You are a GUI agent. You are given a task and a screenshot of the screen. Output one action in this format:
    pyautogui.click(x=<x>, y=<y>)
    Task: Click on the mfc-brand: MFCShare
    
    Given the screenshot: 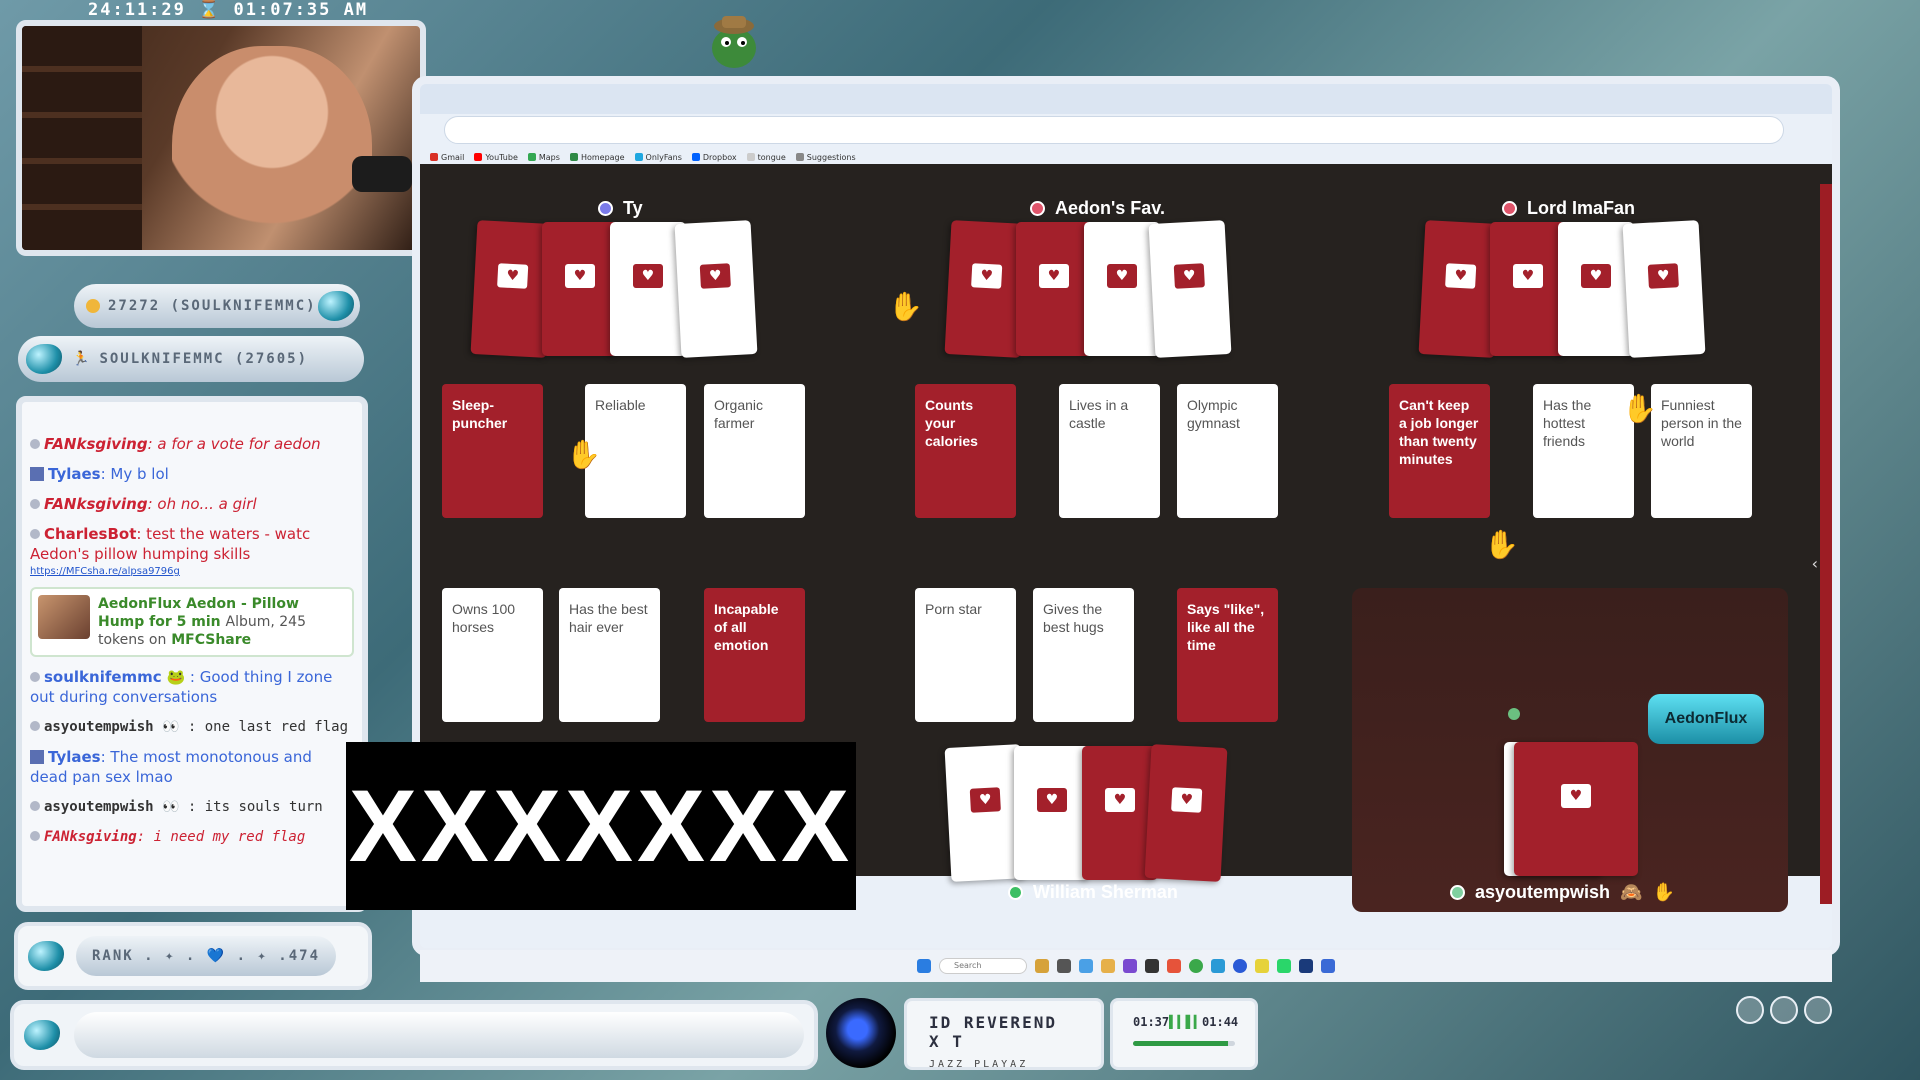 What is the action you would take?
    pyautogui.click(x=211, y=640)
    